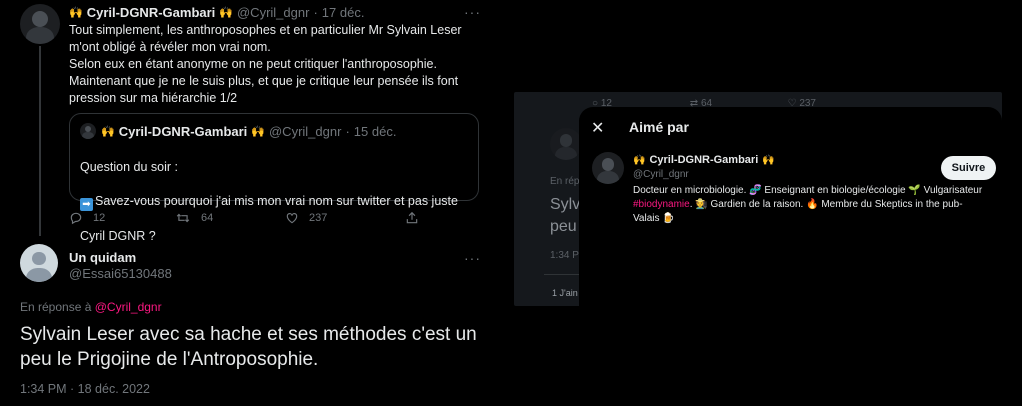 The image size is (1022, 406). What do you see at coordinates (343, 12) in the screenshot?
I see `tweet-date: 17 déc.` at bounding box center [343, 12].